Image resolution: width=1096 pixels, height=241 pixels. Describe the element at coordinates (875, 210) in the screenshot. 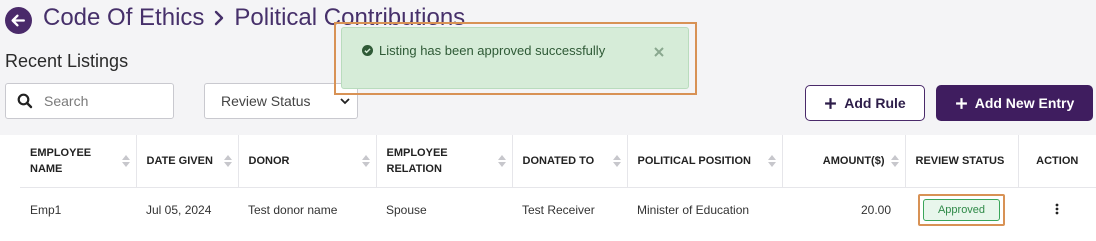

I see `cell-amount: 20.00` at that location.